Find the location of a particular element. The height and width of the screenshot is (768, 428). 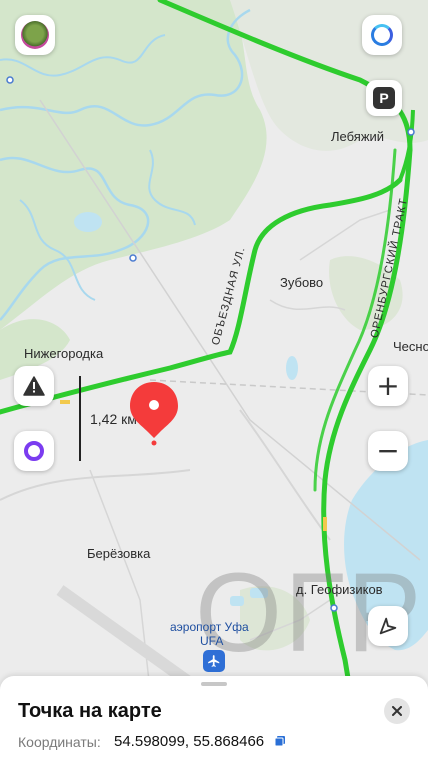

warning-icon is located at coordinates (34, 386).